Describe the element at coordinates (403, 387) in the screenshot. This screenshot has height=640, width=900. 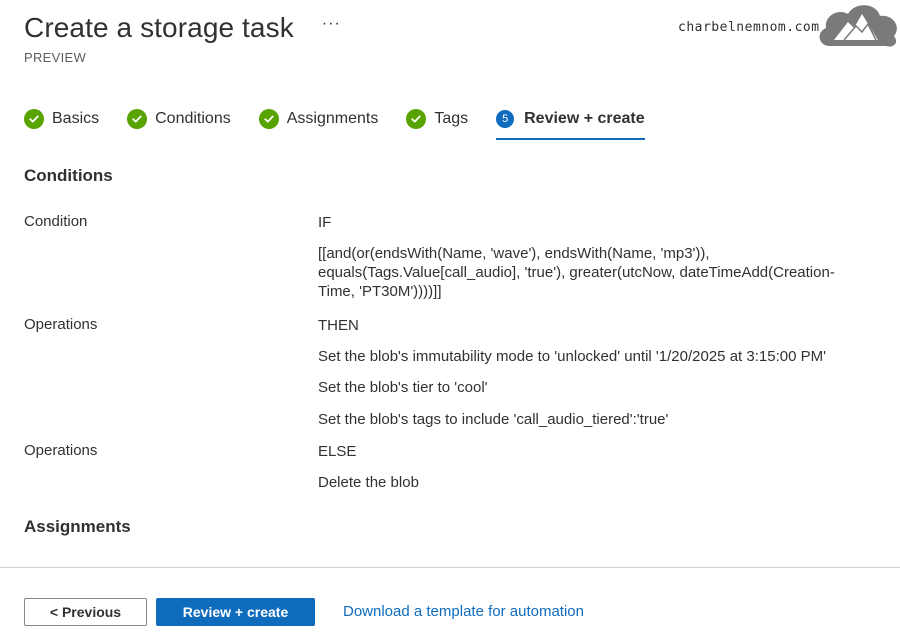
I see `then-operation: Set the blob's tier to 'cool'` at that location.